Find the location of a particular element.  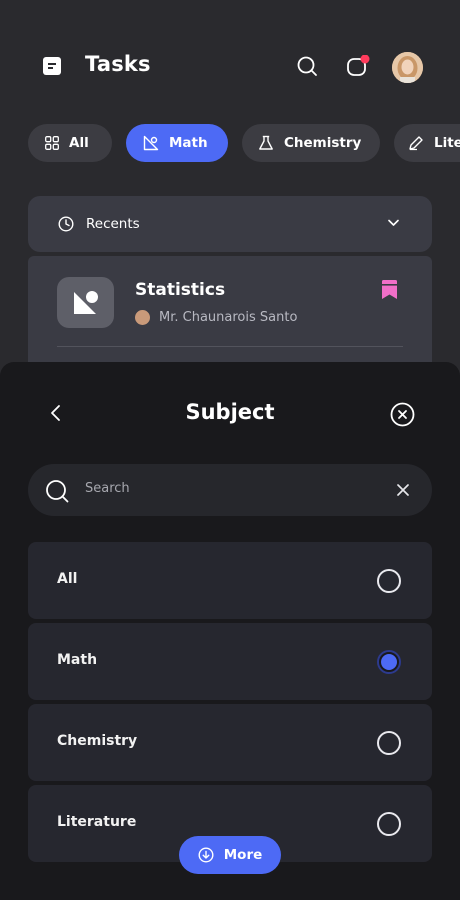

option-label: Math is located at coordinates (77, 660).